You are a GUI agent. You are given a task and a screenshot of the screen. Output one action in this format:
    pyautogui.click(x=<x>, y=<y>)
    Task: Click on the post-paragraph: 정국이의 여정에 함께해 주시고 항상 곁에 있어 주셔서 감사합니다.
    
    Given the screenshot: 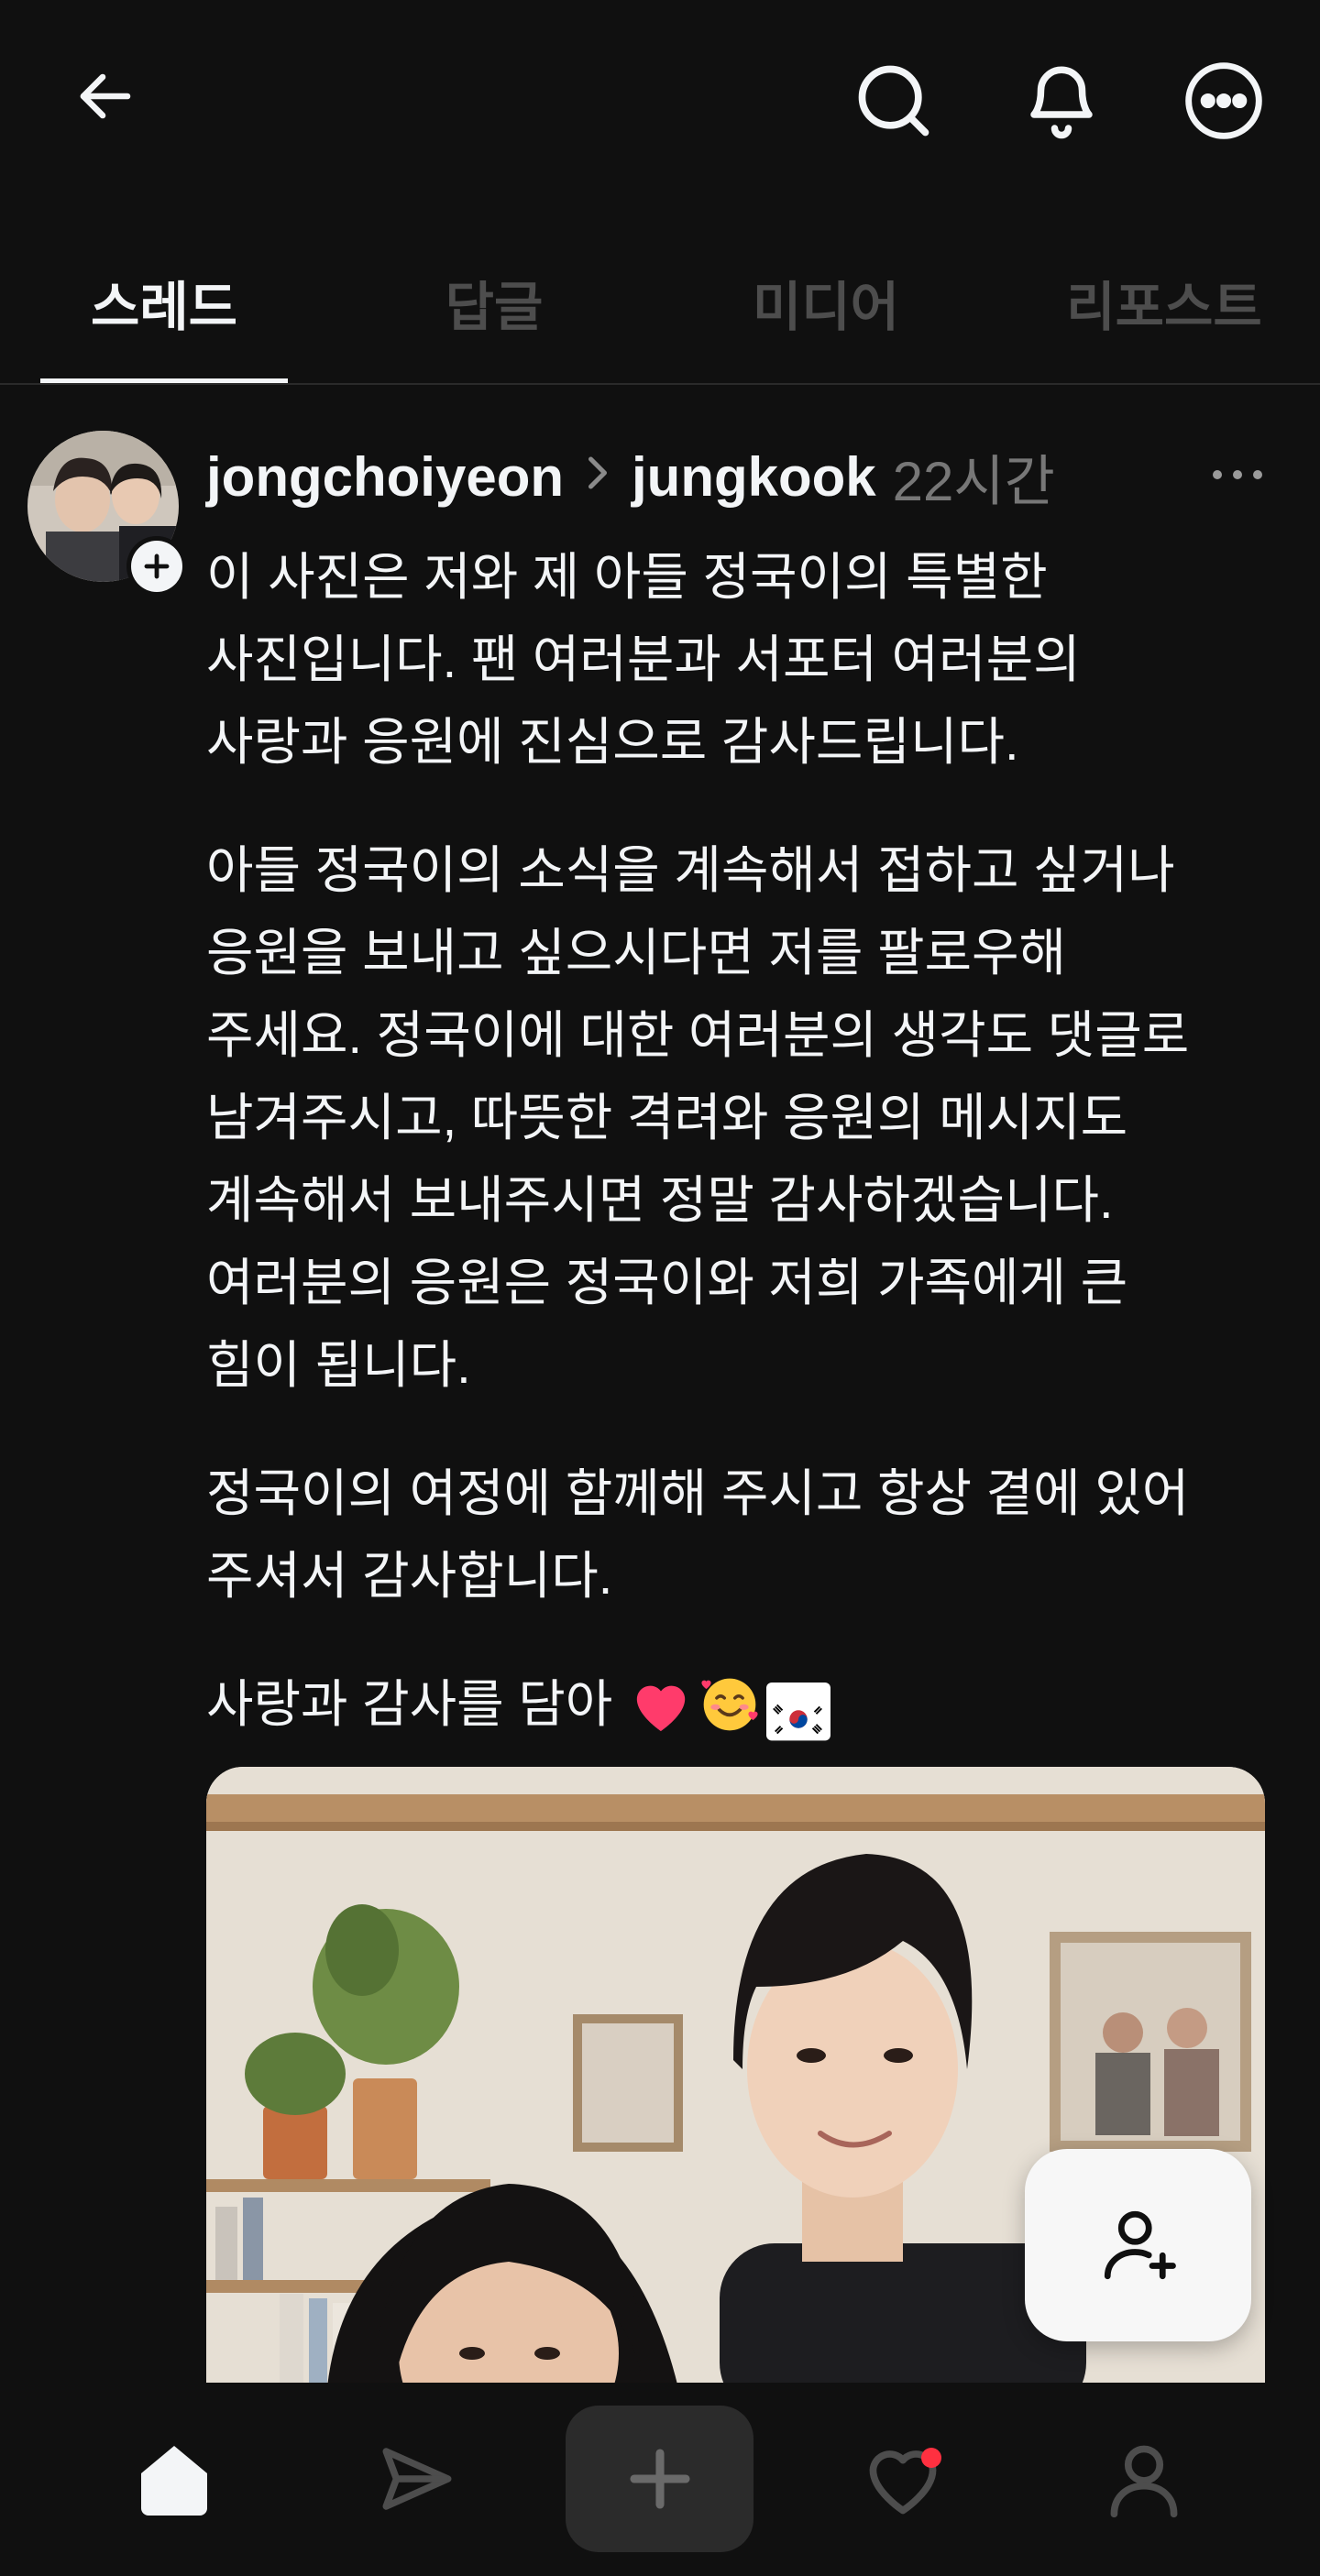 What is the action you would take?
    pyautogui.click(x=698, y=1534)
    